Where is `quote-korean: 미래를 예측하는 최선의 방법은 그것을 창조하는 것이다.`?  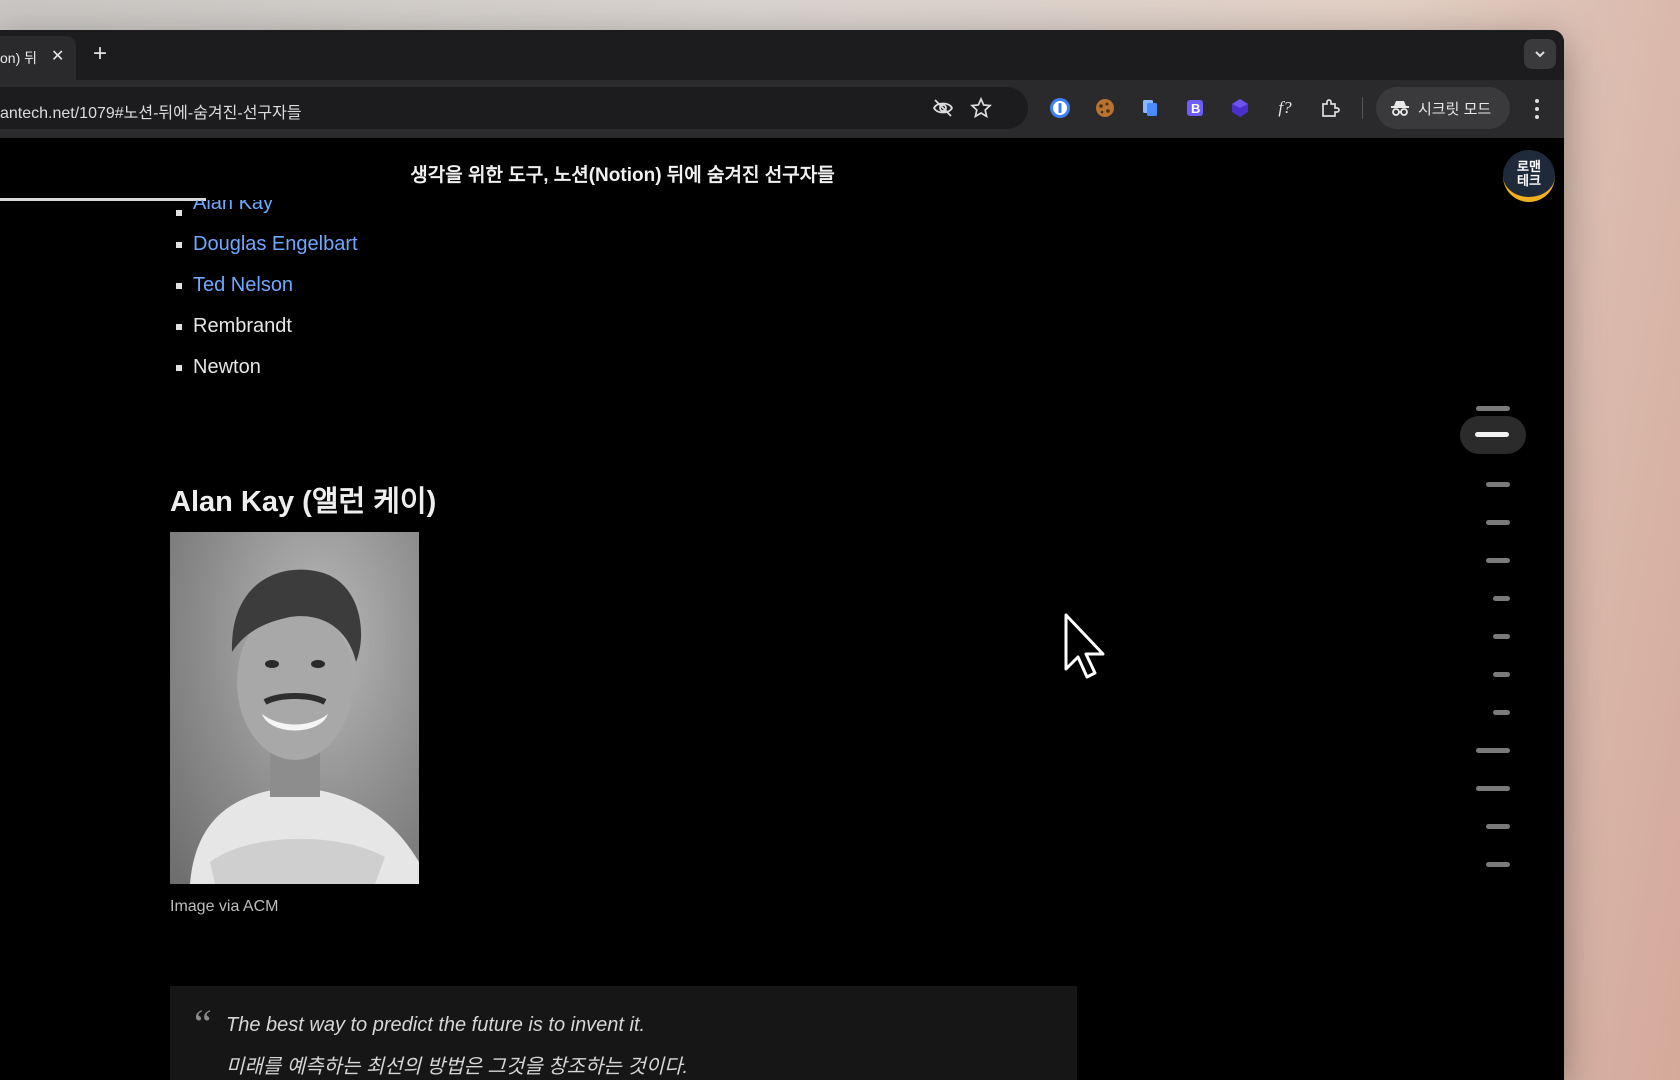
quote-korean: 미래를 예측하는 최선의 방법은 그것을 창조하는 것이다. is located at coordinates (457, 1067).